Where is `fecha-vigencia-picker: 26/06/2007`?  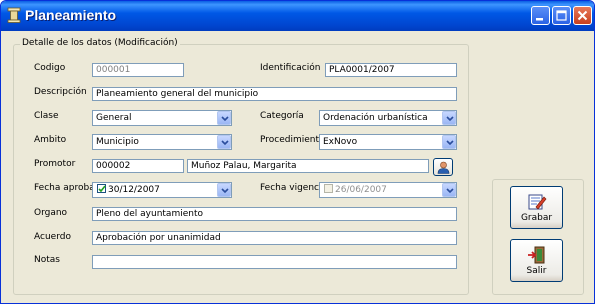 fecha-vigencia-picker: 26/06/2007 is located at coordinates (388, 190).